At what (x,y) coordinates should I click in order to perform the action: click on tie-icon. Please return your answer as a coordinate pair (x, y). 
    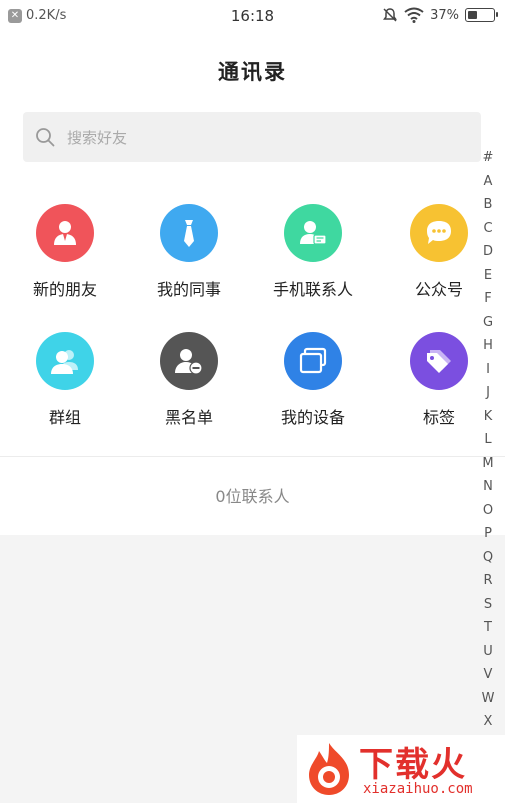
    Looking at the image, I should click on (189, 233).